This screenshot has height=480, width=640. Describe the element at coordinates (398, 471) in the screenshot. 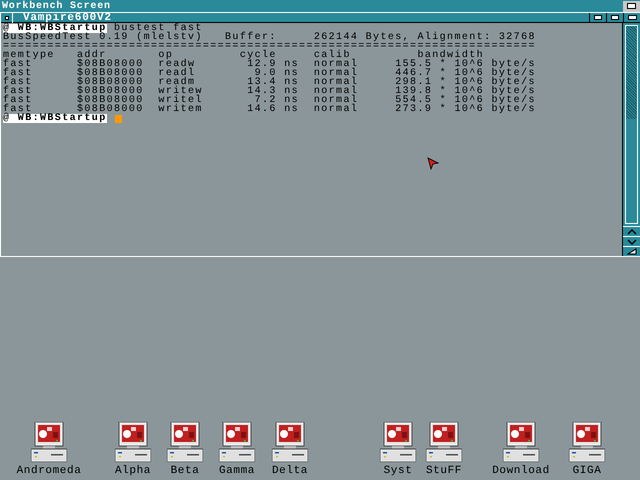

I see `icon-label: Syst` at that location.